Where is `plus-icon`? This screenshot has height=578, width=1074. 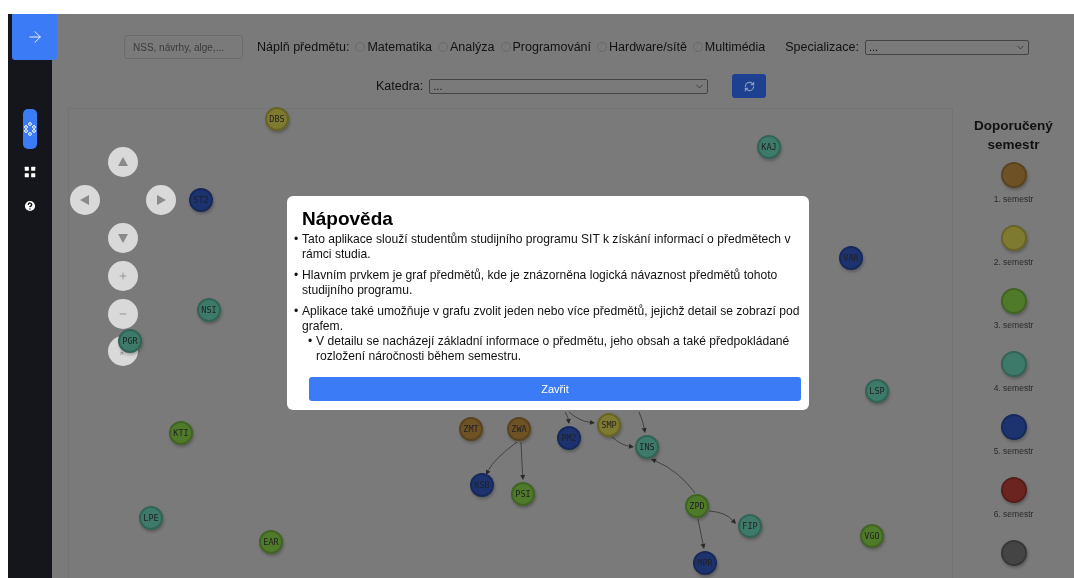 plus-icon is located at coordinates (123, 276).